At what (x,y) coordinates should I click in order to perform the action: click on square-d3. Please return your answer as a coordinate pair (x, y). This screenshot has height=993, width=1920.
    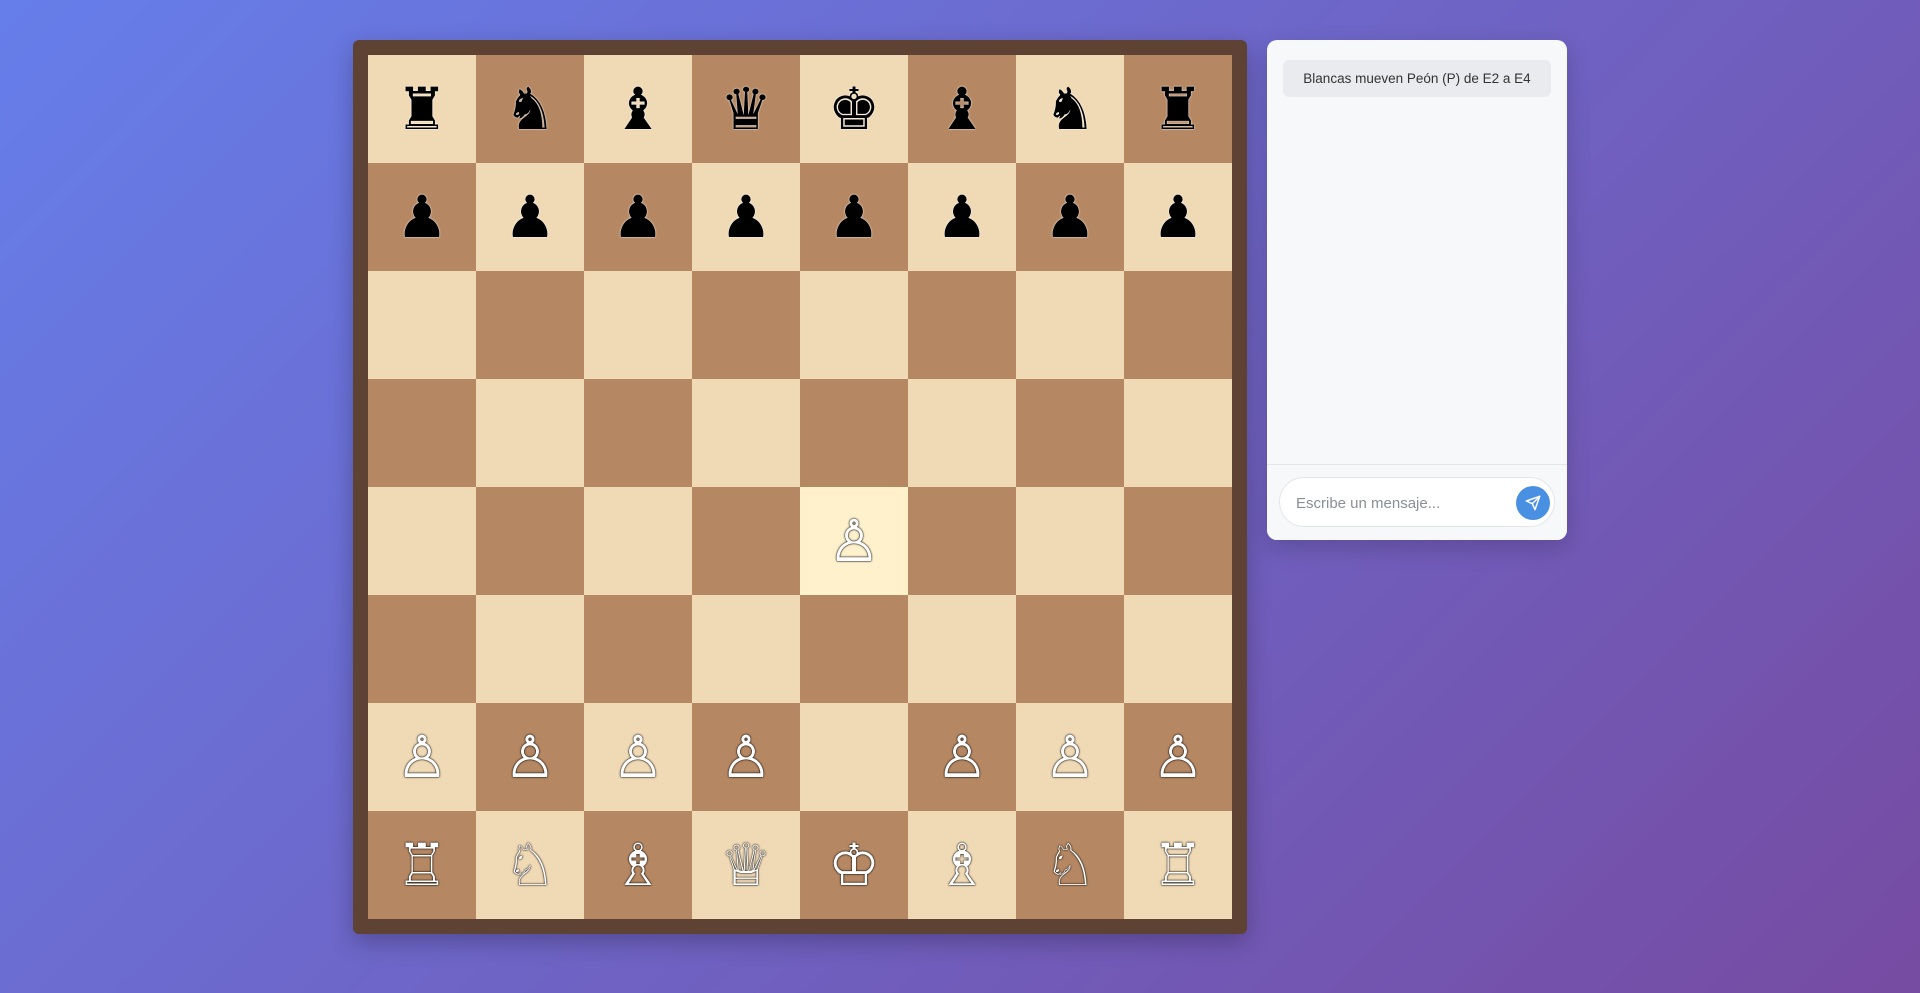
    Looking at the image, I should click on (746, 649).